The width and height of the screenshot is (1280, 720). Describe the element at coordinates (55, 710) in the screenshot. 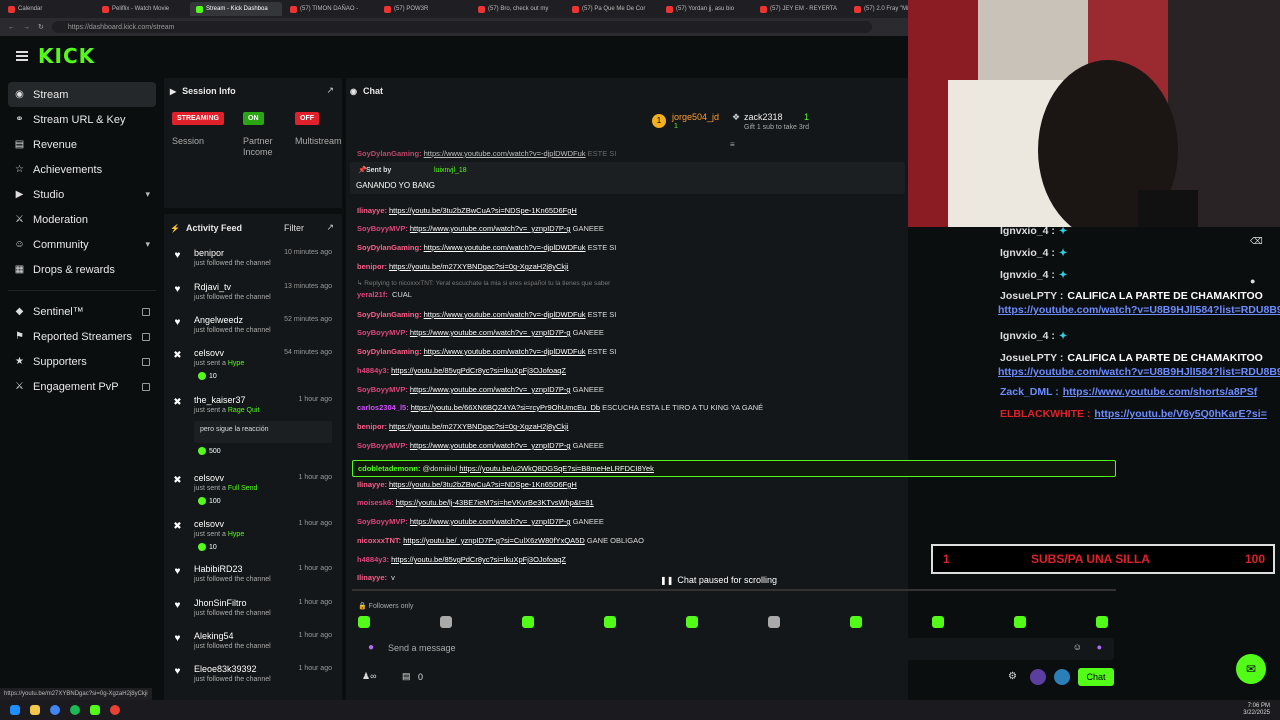

I see `browser-icon` at that location.